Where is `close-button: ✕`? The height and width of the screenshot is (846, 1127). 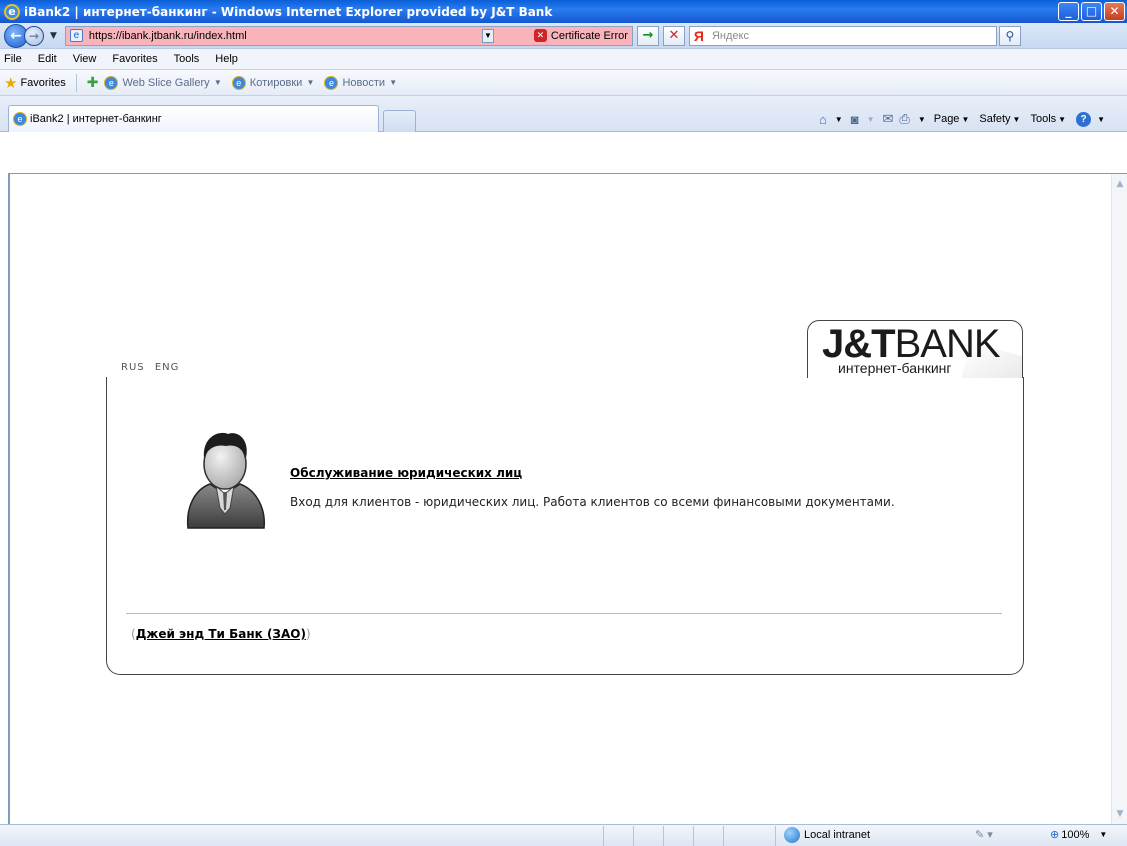 close-button: ✕ is located at coordinates (1114, 11).